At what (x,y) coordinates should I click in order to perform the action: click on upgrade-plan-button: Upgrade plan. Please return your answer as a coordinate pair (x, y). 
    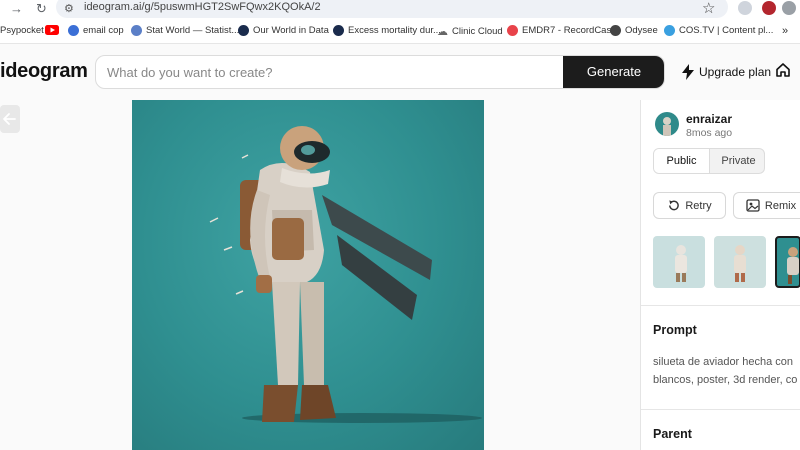
    Looking at the image, I should click on (726, 72).